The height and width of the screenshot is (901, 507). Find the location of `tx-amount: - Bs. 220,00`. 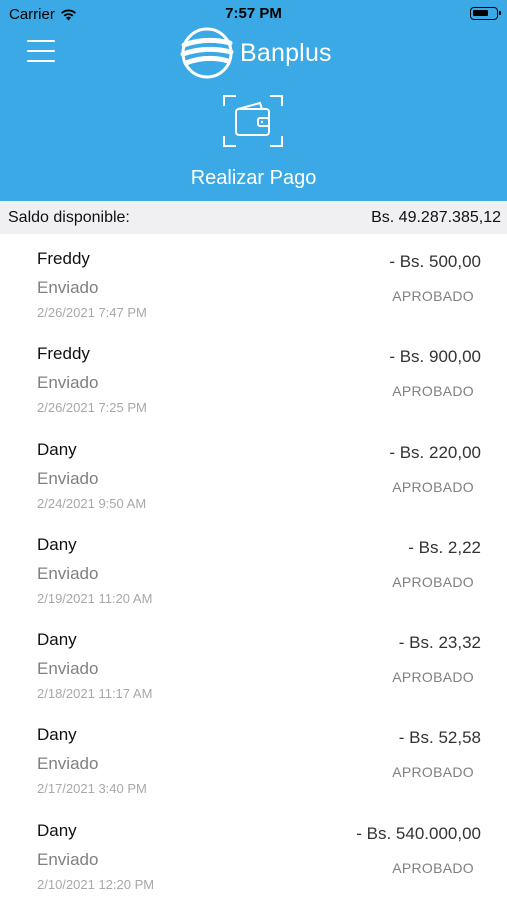

tx-amount: - Bs. 220,00 is located at coordinates (435, 452).